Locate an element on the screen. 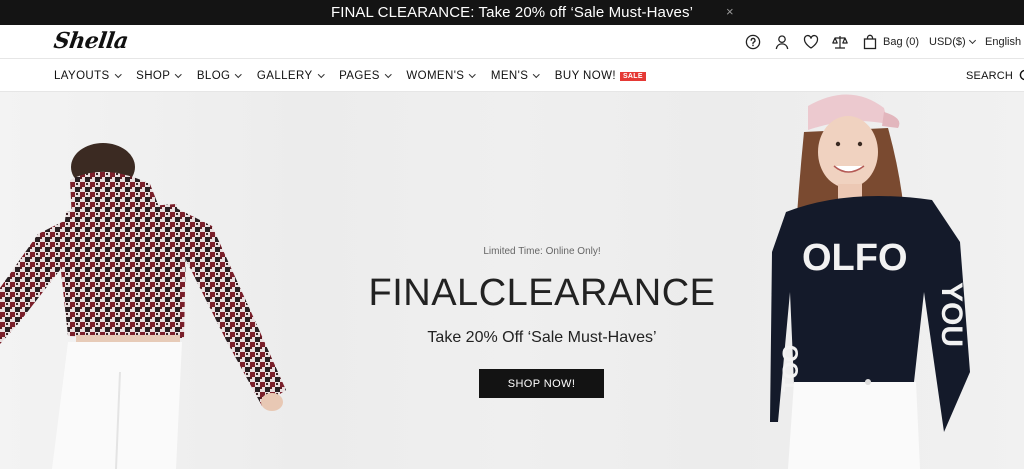 This screenshot has width=1024, height=469. currency-select: USD($) is located at coordinates (952, 42).